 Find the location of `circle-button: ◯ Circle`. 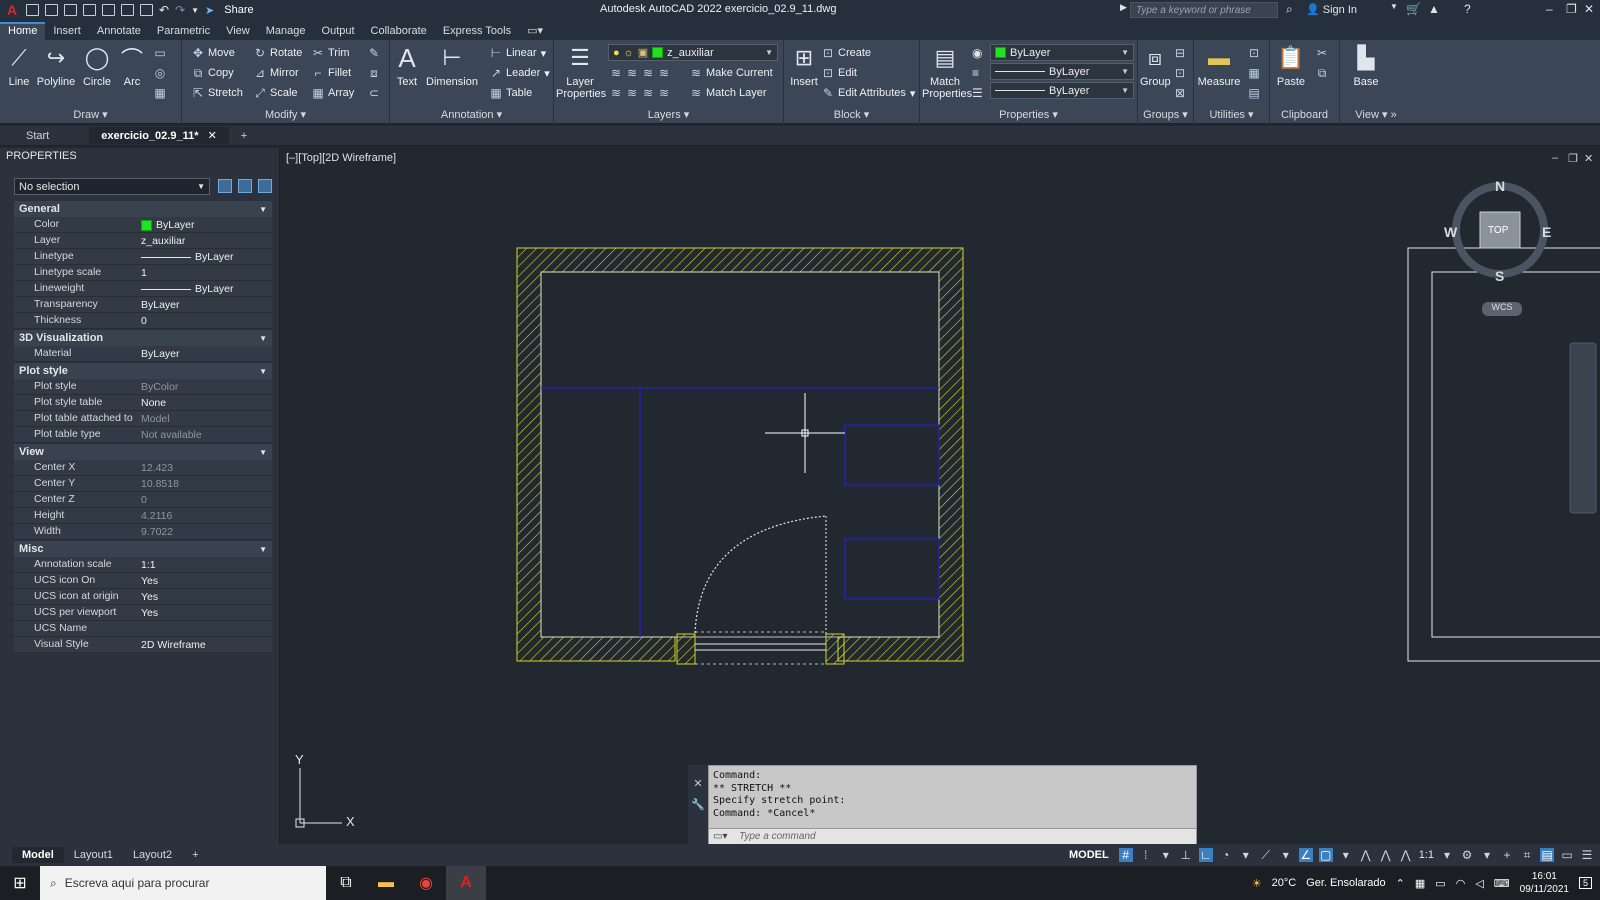

circle-button: ◯ Circle is located at coordinates (97, 66).